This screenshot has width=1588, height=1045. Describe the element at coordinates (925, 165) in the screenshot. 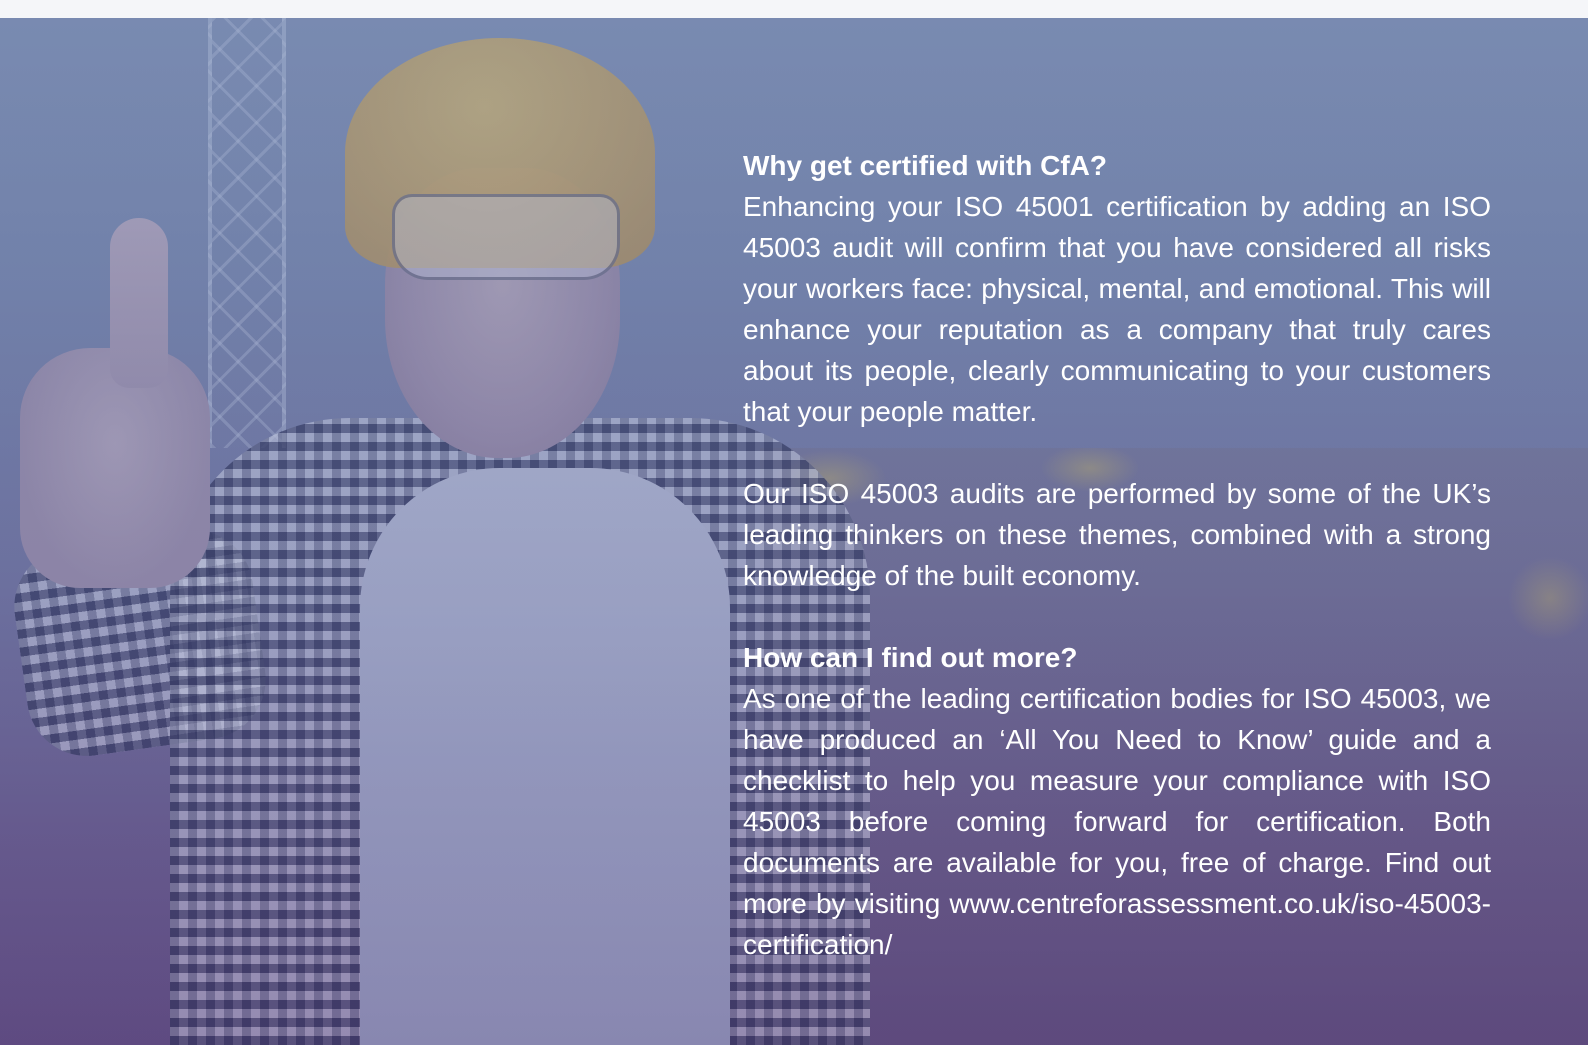

I see `why-certified-heading: Why get certified with CfA?` at that location.